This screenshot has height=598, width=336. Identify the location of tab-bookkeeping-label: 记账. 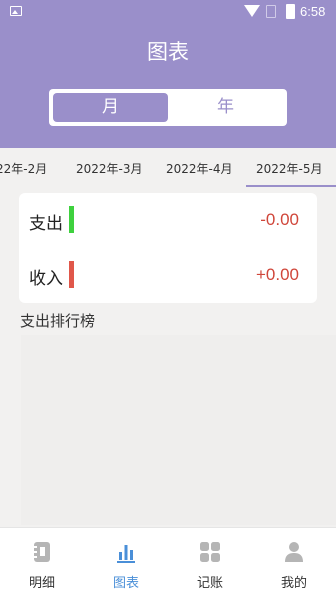
(209, 583).